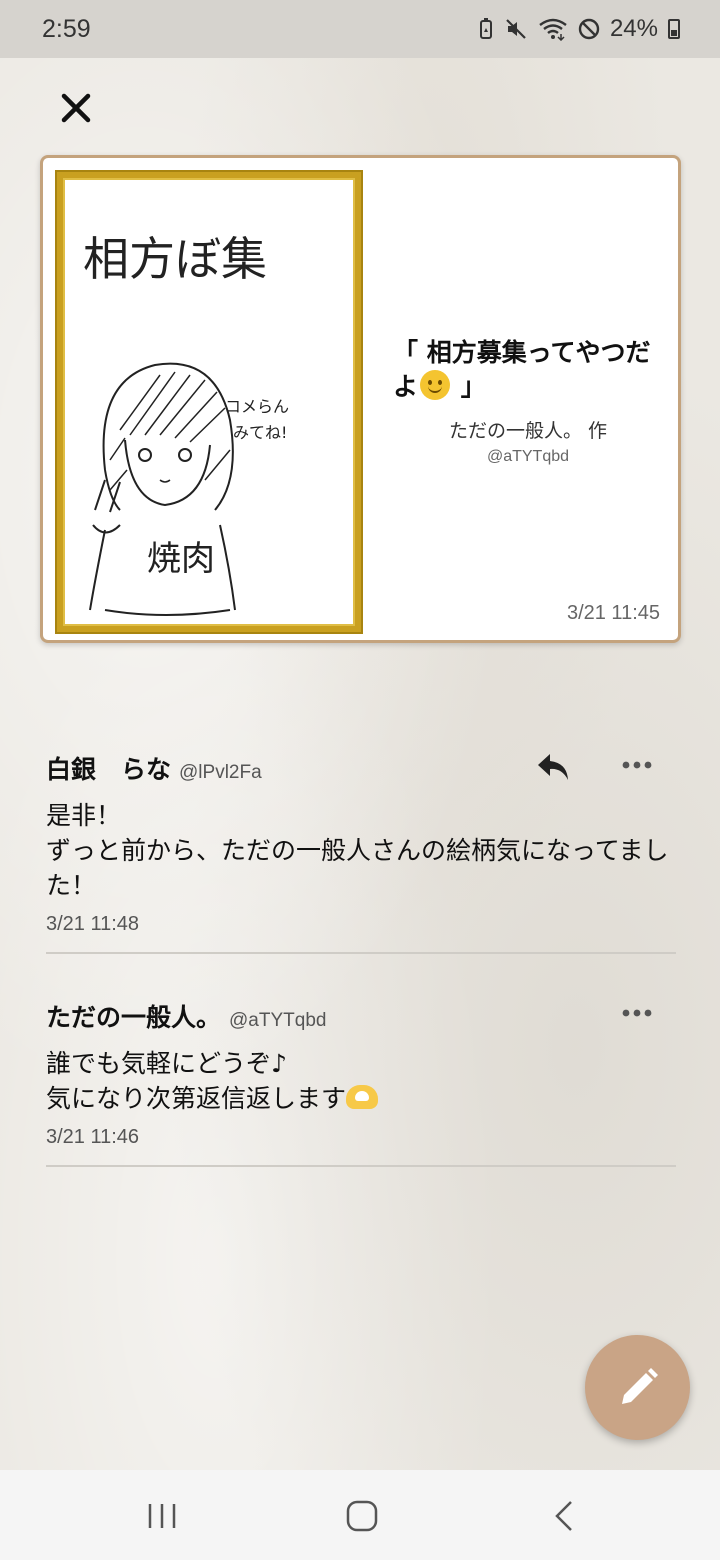 The width and height of the screenshot is (720, 1560). I want to click on comment-time: 3/21 11:48, so click(93, 924).